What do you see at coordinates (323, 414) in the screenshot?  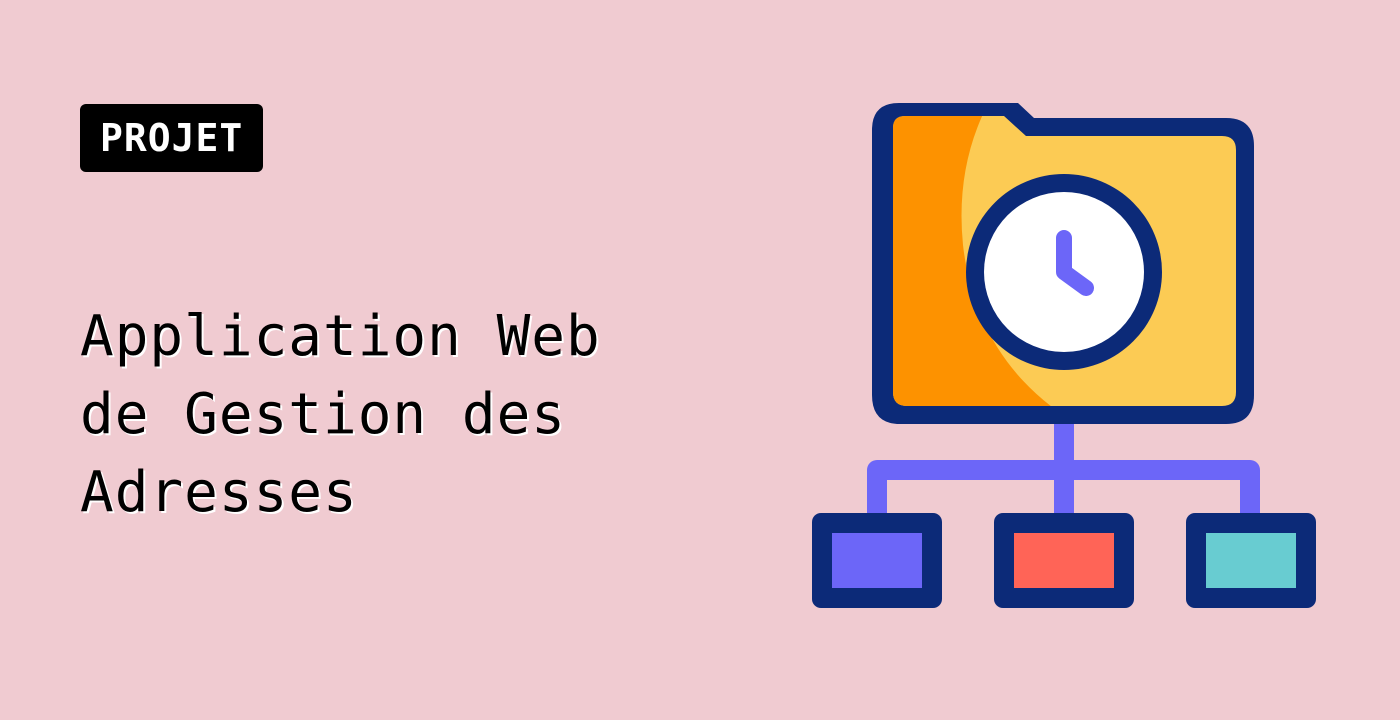 I see `title-line-2: de Gestion des` at bounding box center [323, 414].